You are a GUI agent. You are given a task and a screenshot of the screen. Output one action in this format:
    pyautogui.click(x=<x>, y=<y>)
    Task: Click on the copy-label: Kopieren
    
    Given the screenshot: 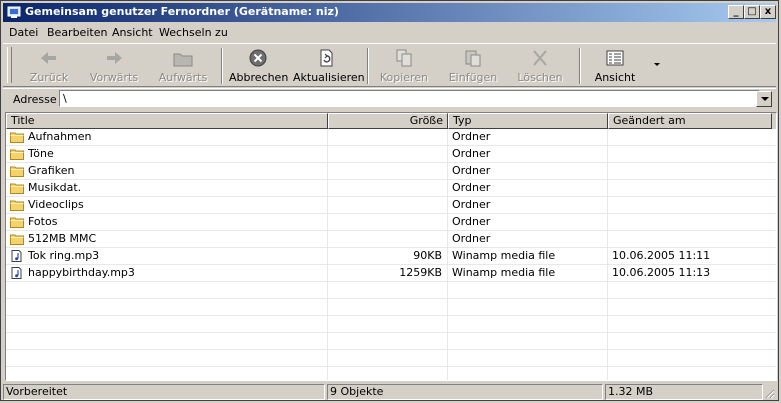 What is the action you would take?
    pyautogui.click(x=404, y=77)
    